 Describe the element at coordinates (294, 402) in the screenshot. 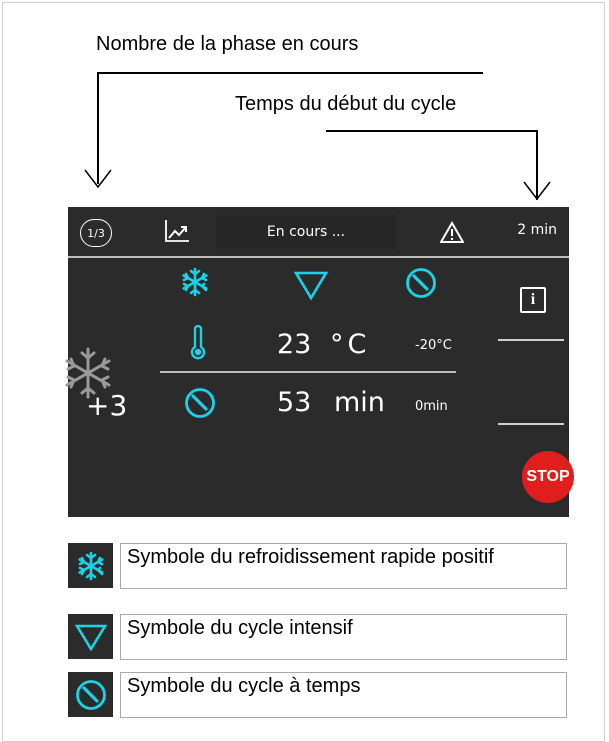

I see `duration-value: 53` at that location.